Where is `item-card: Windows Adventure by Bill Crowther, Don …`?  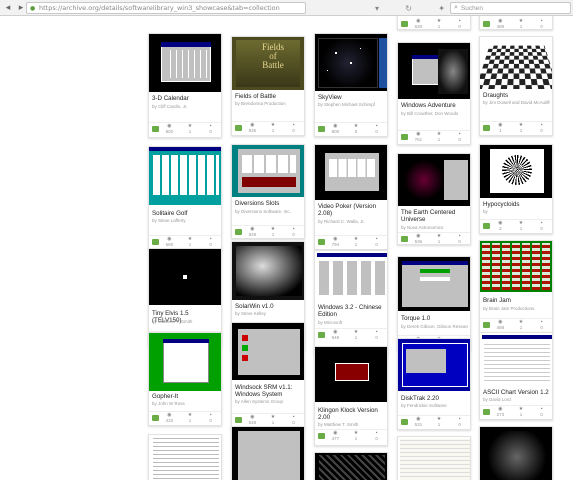 item-card: Windows Adventure by Bill Crowther, Don … is located at coordinates (434, 93).